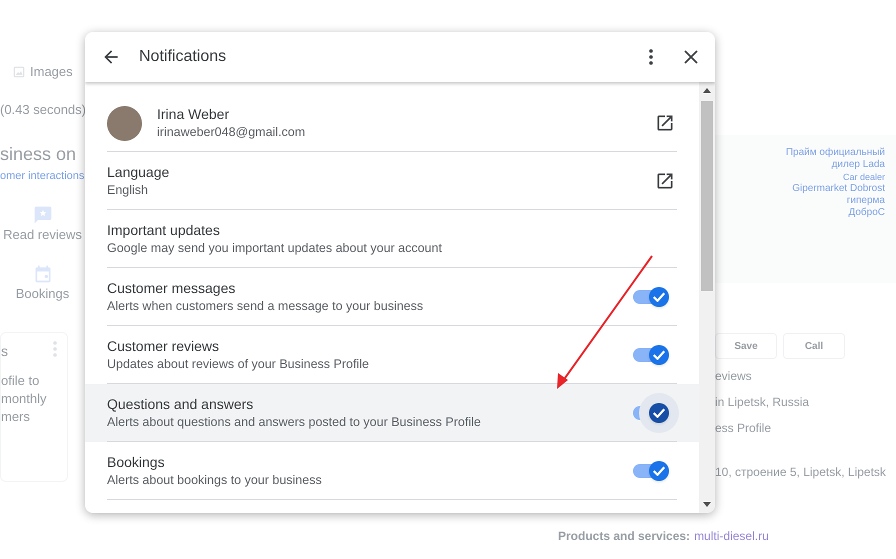 The width and height of the screenshot is (896, 559). Describe the element at coordinates (128, 190) in the screenshot. I see `row-subtitle: English` at that location.